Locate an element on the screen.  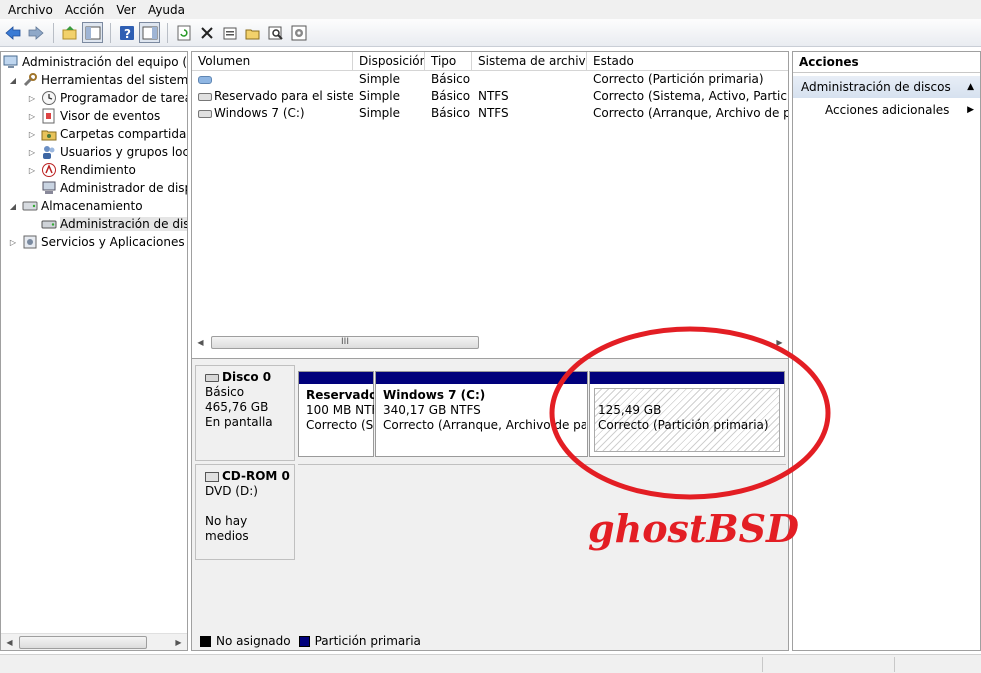
menu-ver: Ver is located at coordinates (126, 10).